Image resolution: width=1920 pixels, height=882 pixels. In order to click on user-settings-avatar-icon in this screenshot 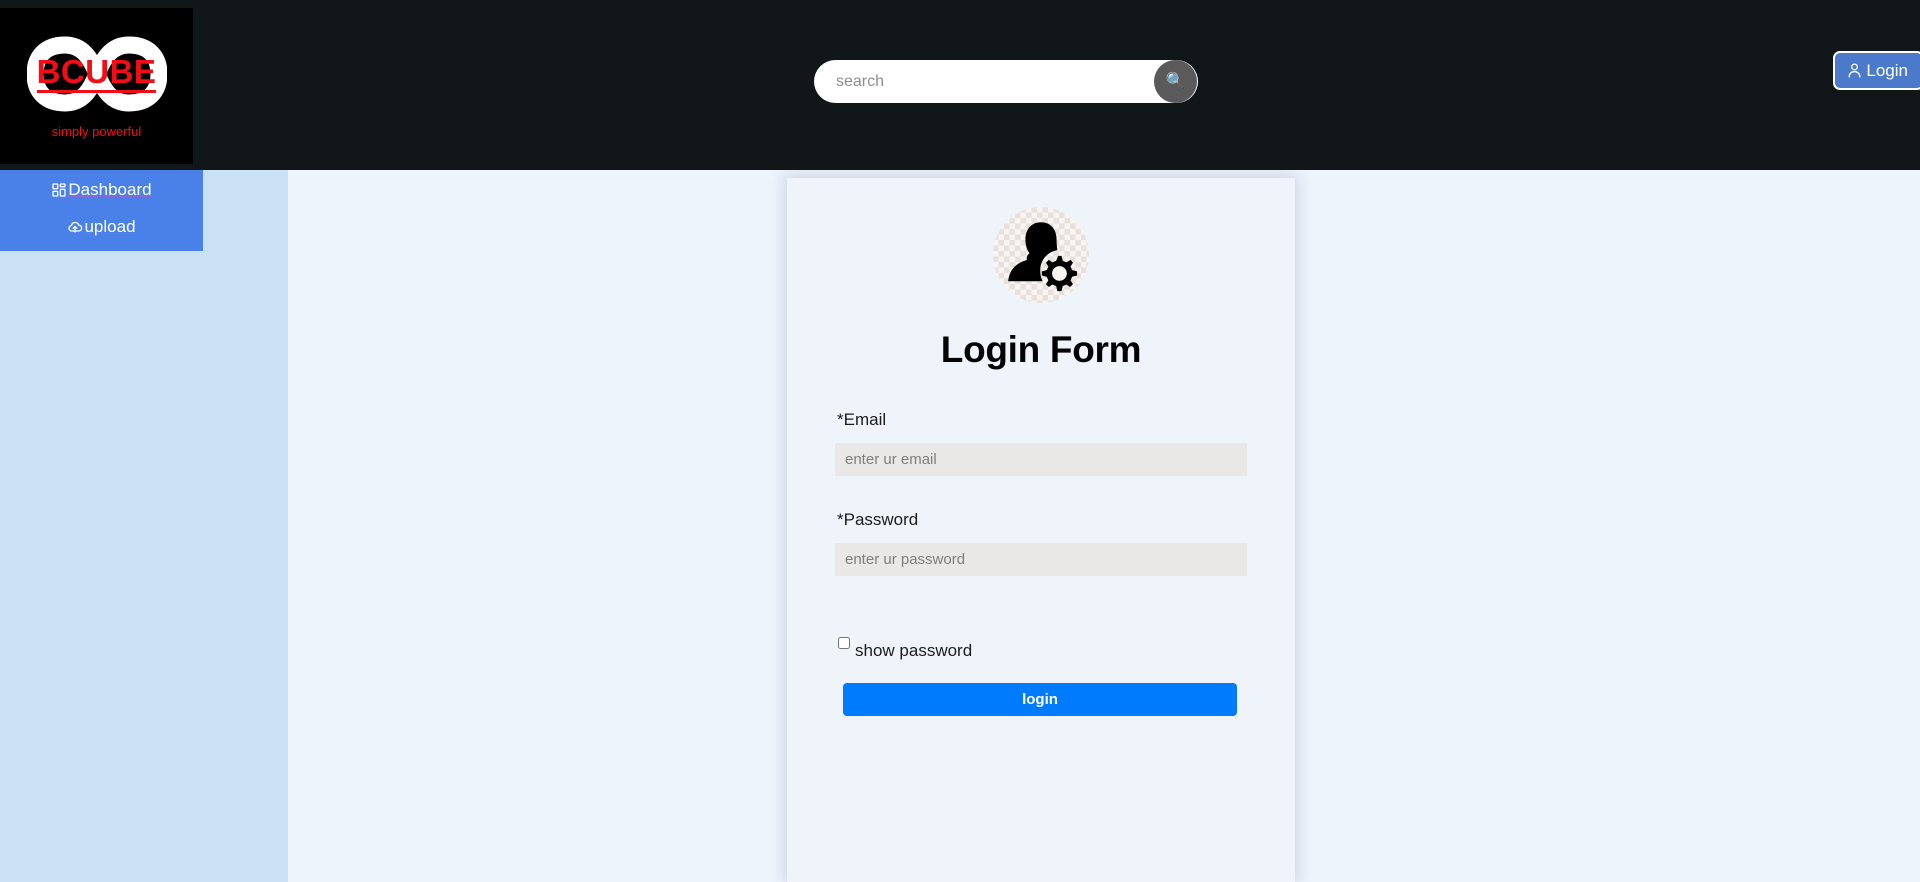, I will do `click(1043, 257)`.